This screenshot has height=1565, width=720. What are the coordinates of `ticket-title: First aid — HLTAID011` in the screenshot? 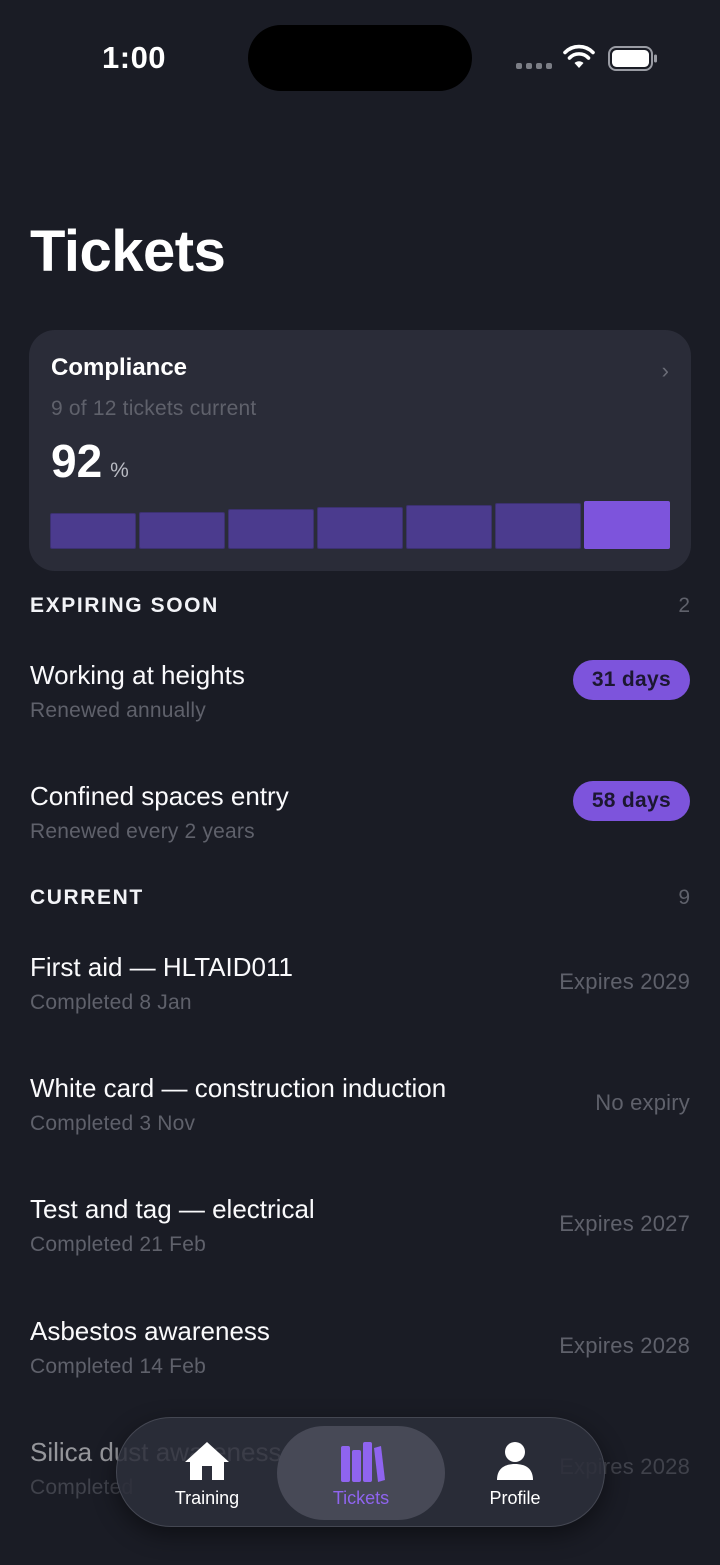 It's located at (161, 967).